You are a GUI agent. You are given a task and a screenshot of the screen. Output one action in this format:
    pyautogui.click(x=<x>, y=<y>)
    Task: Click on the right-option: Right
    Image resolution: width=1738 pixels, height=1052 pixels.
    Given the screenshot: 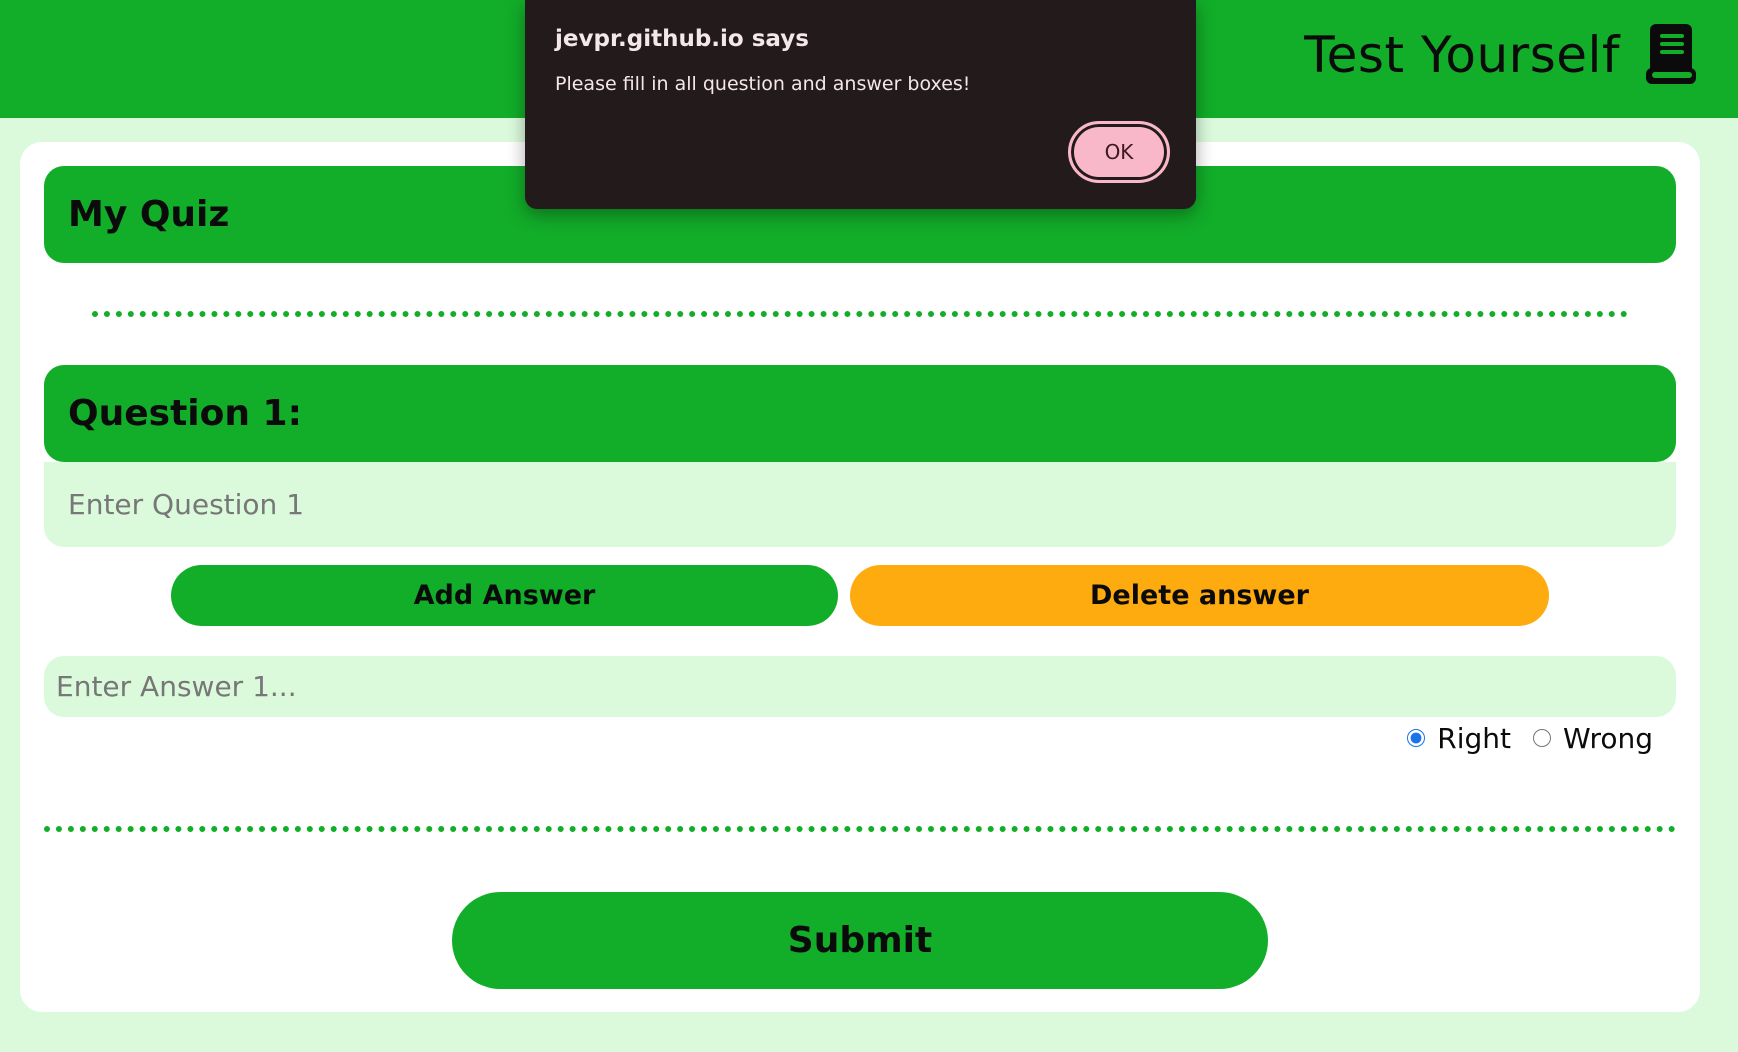 What is the action you would take?
    pyautogui.click(x=1459, y=738)
    